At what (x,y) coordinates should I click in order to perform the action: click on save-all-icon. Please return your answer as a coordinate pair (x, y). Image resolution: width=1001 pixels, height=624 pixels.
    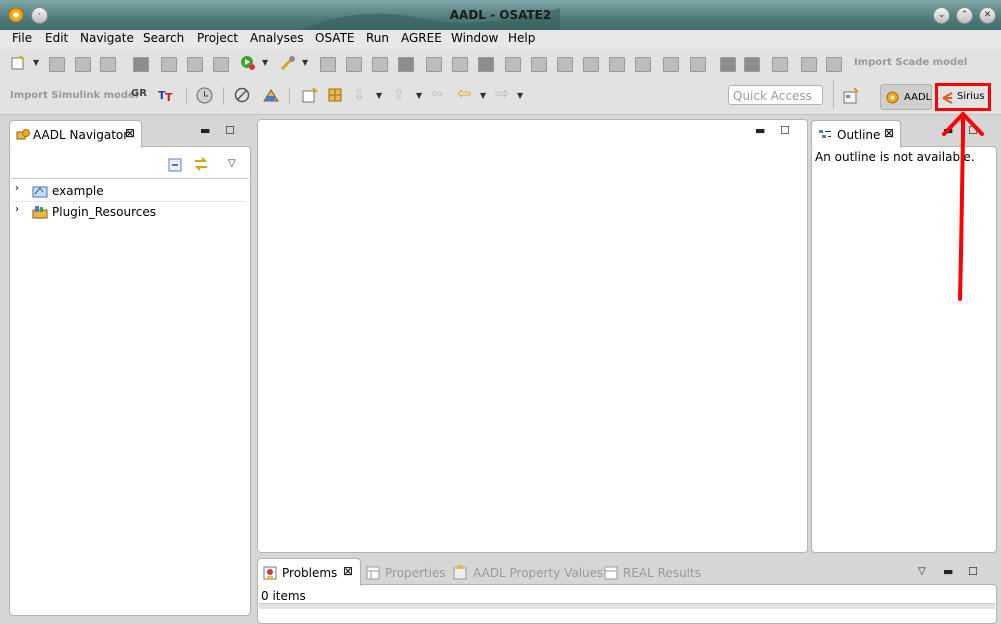
    Looking at the image, I should click on (83, 64).